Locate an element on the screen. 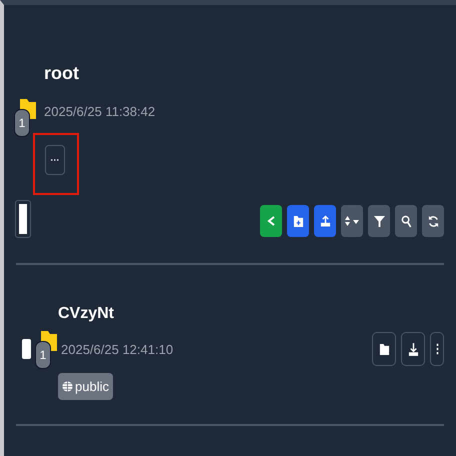 This screenshot has width=456, height=456. share-button is located at coordinates (271, 221).